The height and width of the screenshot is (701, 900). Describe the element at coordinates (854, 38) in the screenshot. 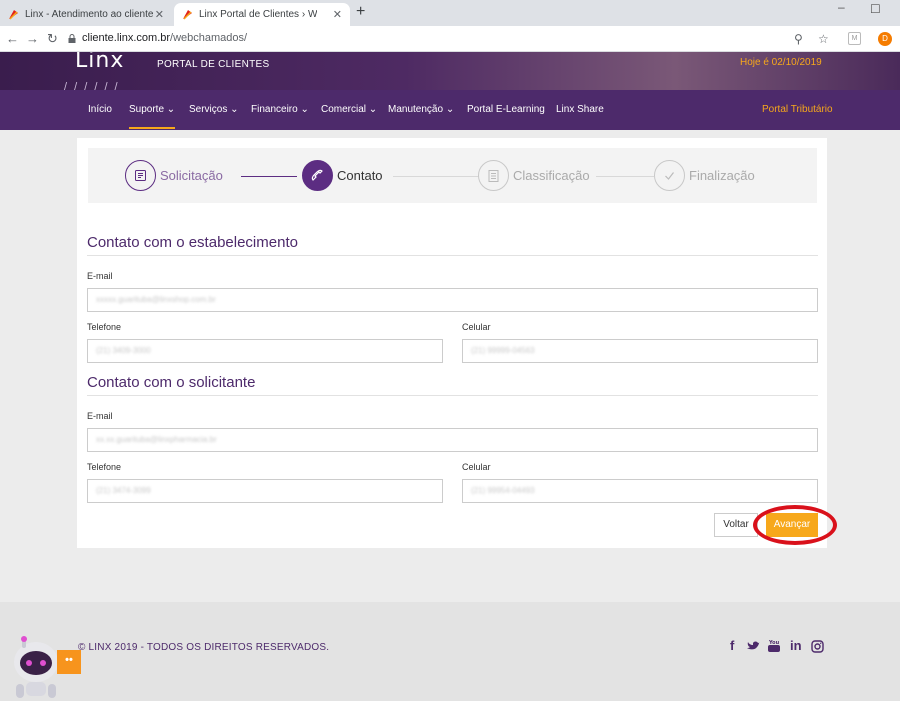

I see `extension-icon: M` at that location.